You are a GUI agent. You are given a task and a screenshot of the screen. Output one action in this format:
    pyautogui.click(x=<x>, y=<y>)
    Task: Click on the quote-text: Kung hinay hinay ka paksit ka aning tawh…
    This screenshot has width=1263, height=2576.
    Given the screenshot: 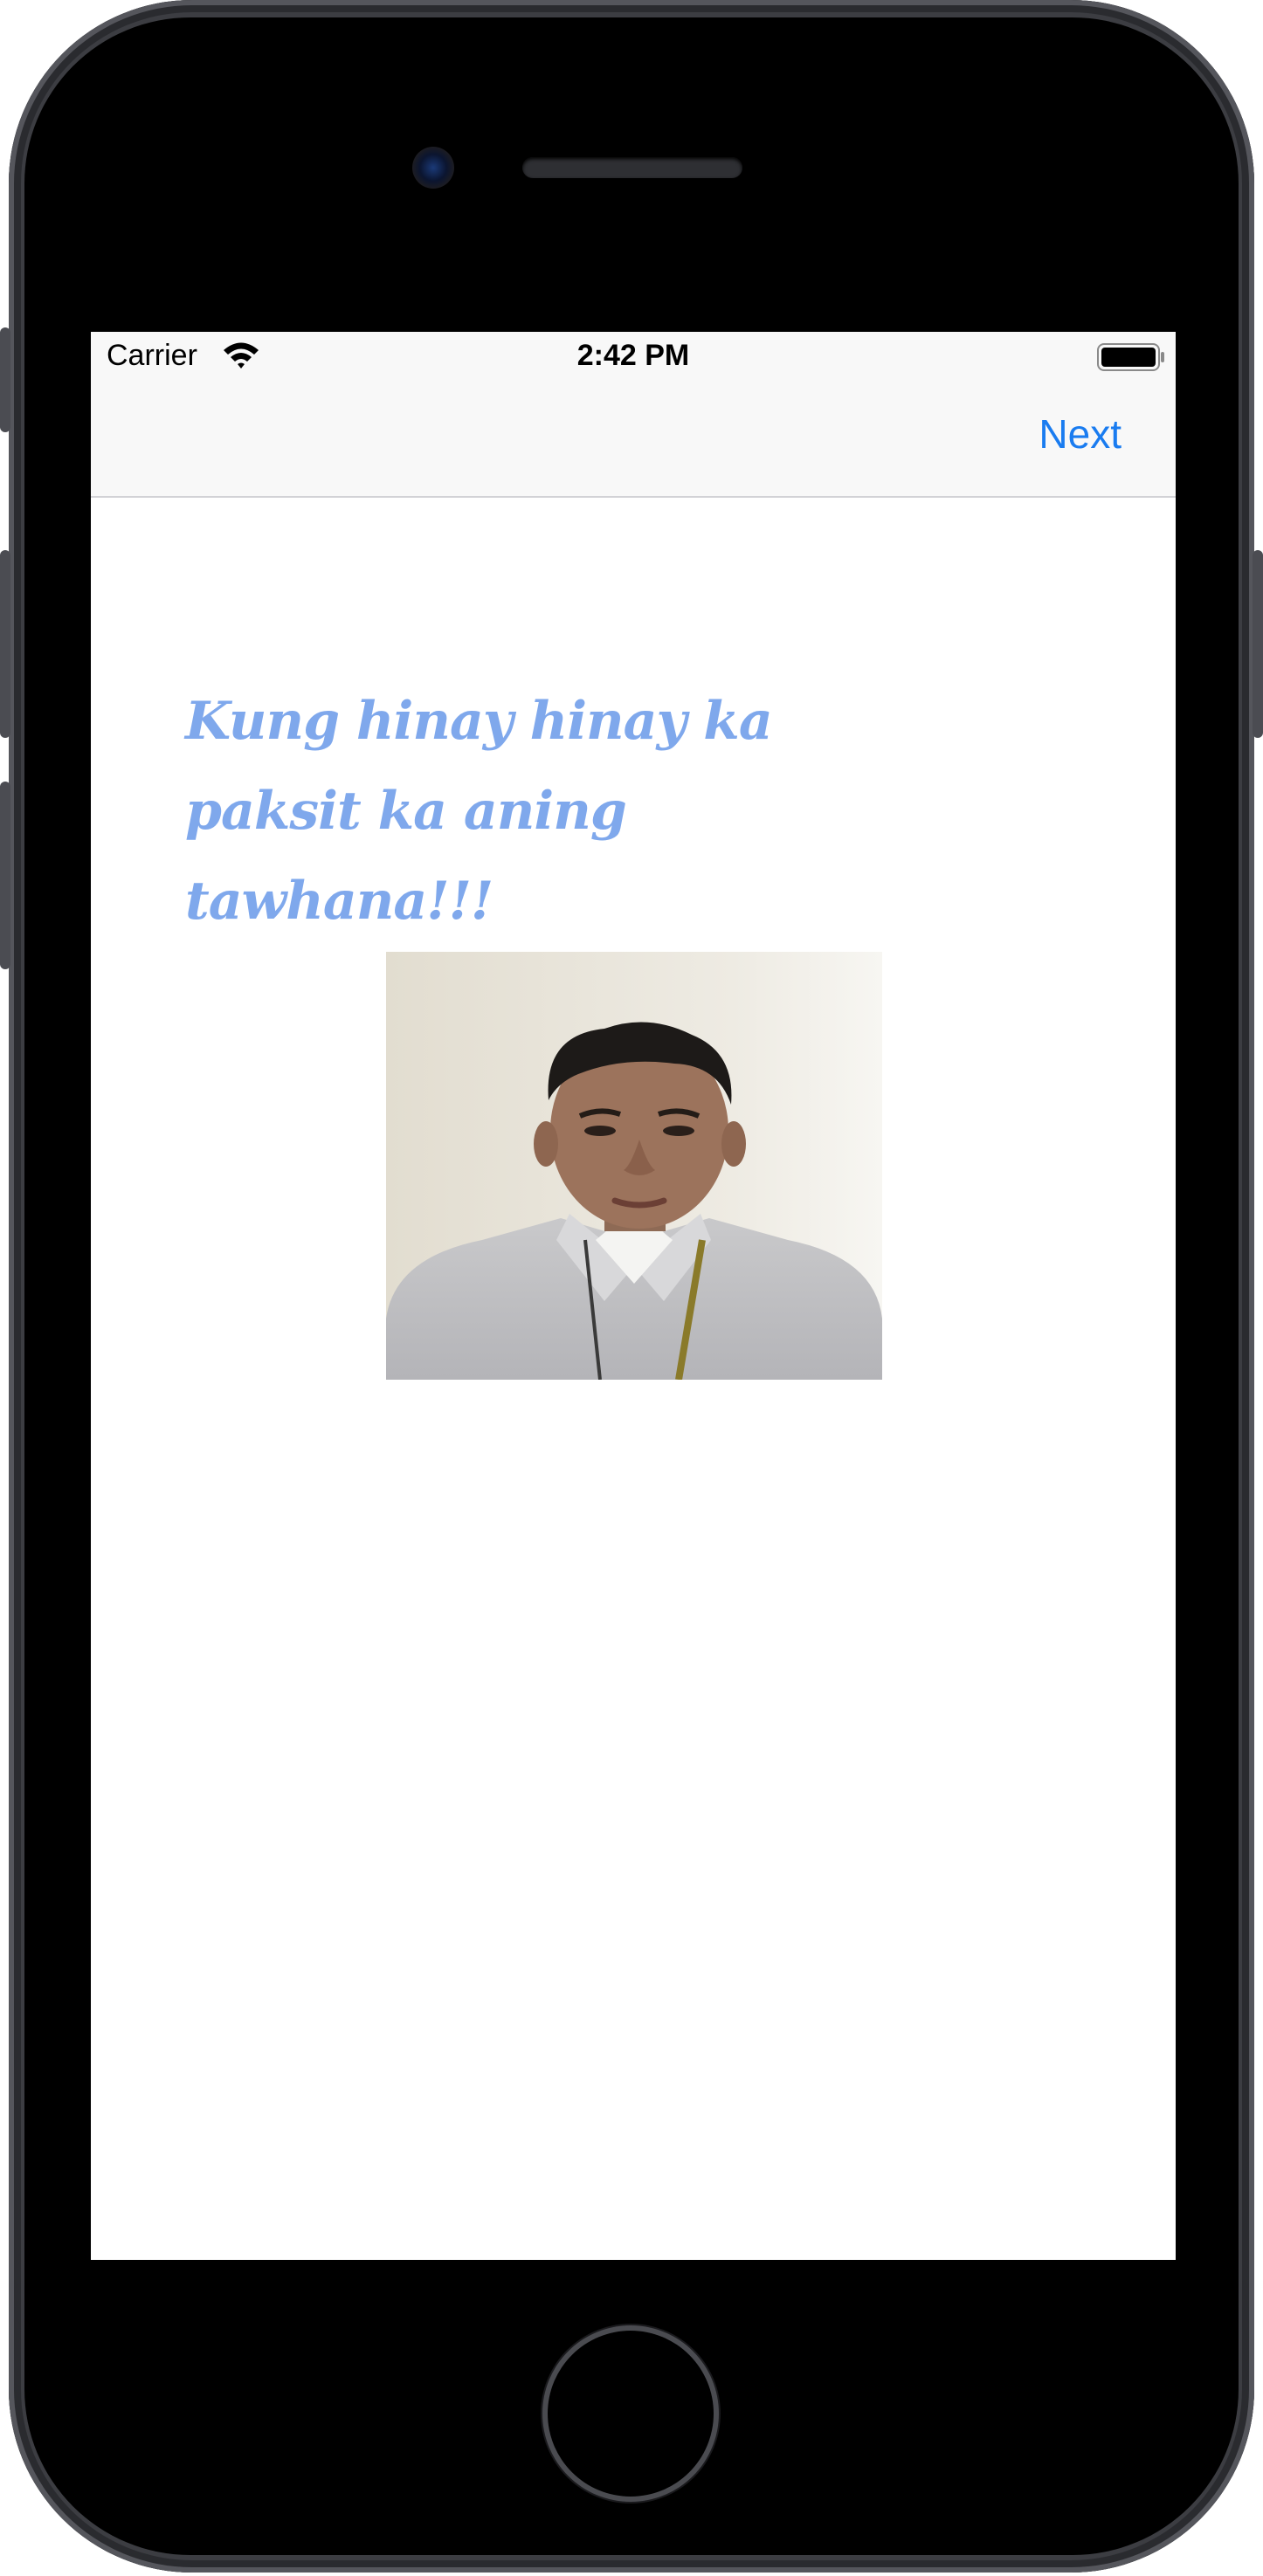 What is the action you would take?
    pyautogui.click(x=479, y=811)
    